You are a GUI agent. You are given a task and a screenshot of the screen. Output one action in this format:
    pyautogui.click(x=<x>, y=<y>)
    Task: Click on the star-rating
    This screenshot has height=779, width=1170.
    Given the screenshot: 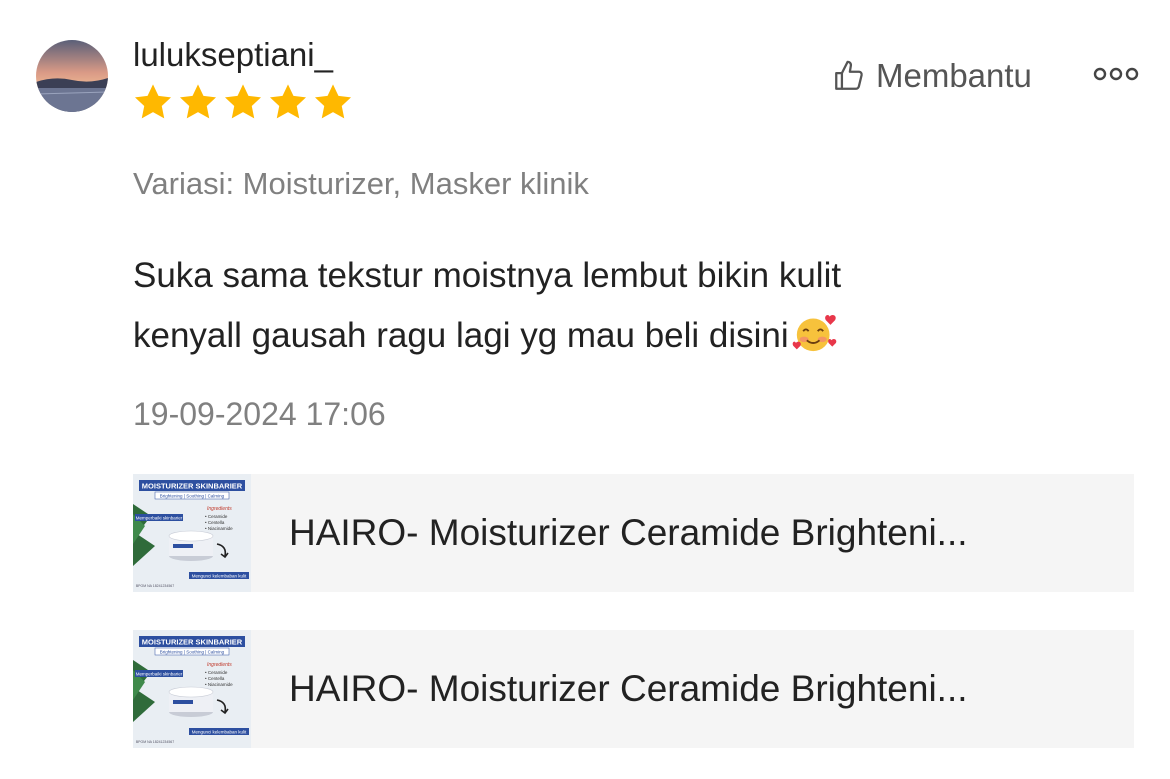 What is the action you would take?
    pyautogui.click(x=243, y=102)
    